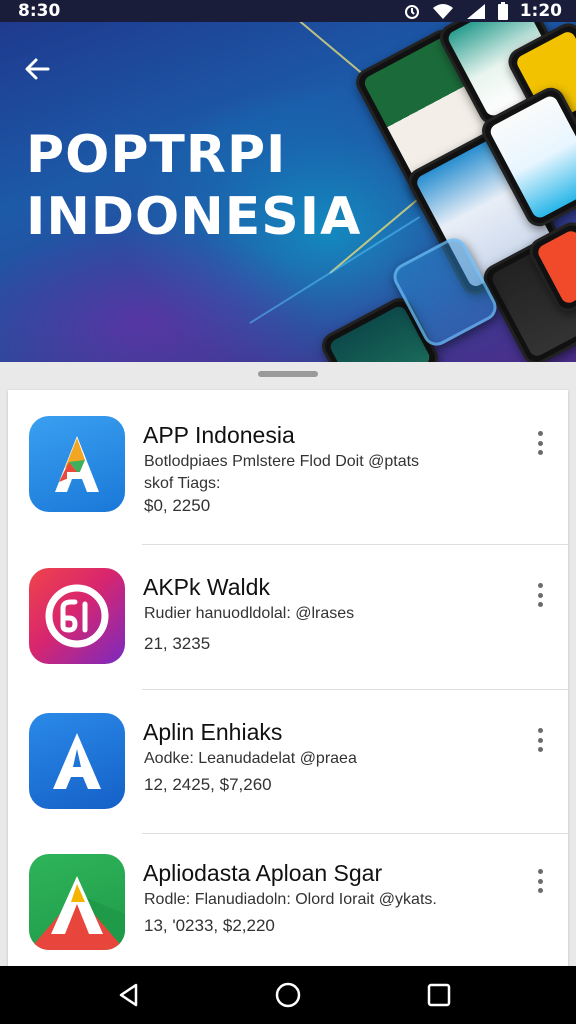 Image resolution: width=576 pixels, height=1024 pixels. Describe the element at coordinates (250, 758) in the screenshot. I see `app-description: Aodke: Leanudadelat @praea` at that location.